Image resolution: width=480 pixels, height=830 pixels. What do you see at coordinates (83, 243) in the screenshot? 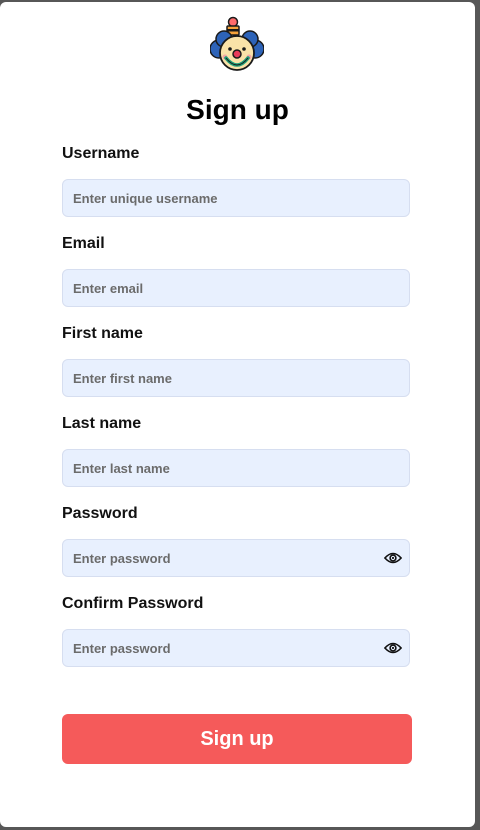
I see `email-label: Email` at bounding box center [83, 243].